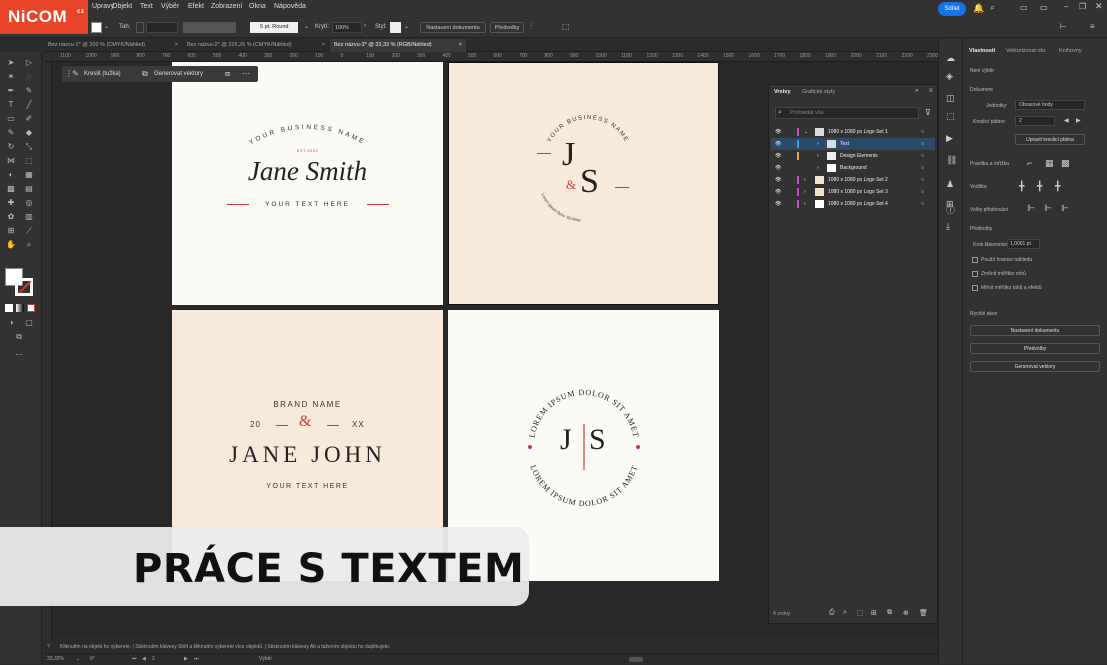 The image size is (1107, 665). What do you see at coordinates (853, 192) in the screenshot?
I see `layer-row: 👁 › 1080 x 1080 px Logo Set 3 ○` at bounding box center [853, 192].